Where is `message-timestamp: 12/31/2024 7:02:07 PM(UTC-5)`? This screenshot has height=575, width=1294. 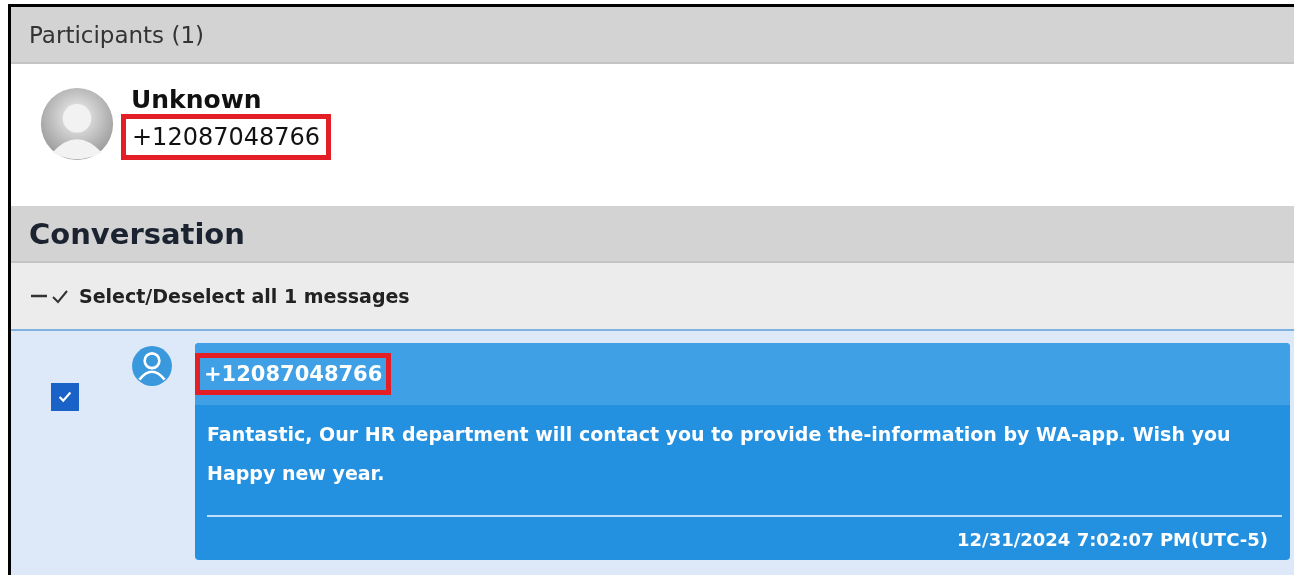 message-timestamp: 12/31/2024 7:02:07 PM(UTC-5) is located at coordinates (1112, 539).